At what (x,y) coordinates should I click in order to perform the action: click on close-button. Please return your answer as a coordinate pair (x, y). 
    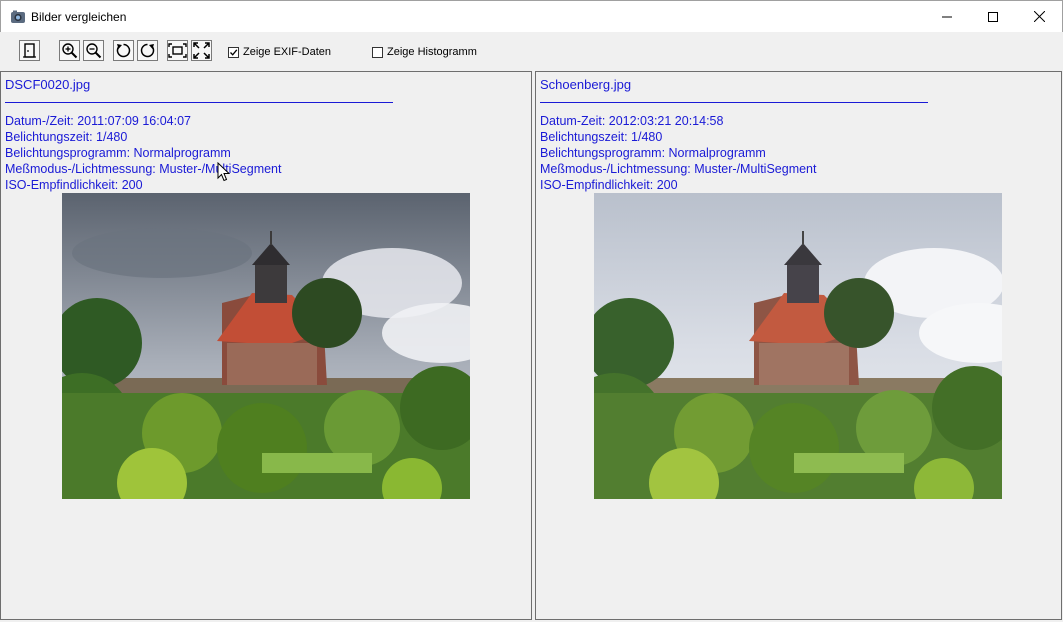
    Looking at the image, I should click on (1039, 16).